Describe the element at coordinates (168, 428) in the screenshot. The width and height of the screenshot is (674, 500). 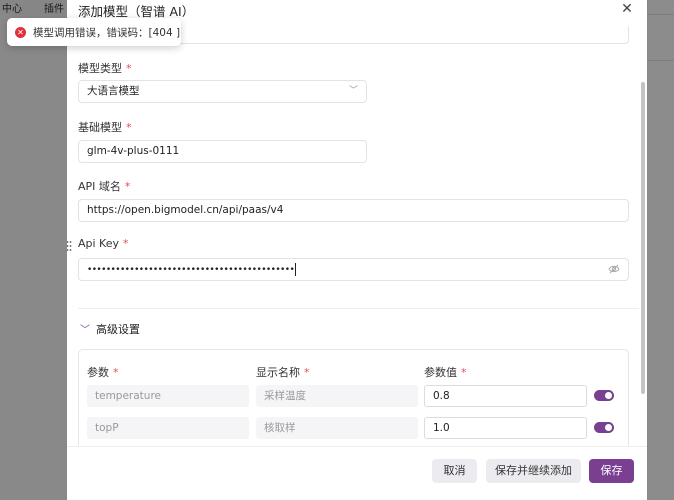
I see `param-name-field: topP` at that location.